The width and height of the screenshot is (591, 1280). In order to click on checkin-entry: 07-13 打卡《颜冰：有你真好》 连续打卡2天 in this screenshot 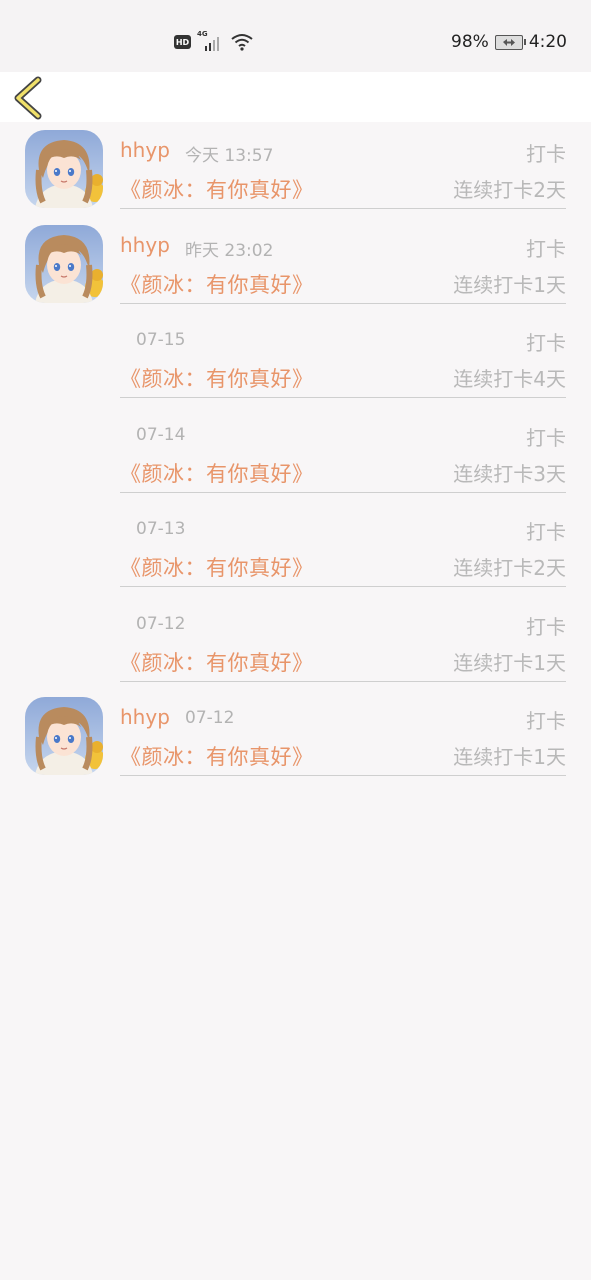, I will do `click(295, 547)`.